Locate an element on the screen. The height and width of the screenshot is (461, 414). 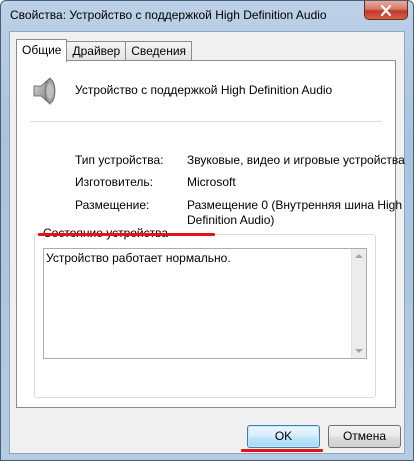
scroll-down-arrow-icon is located at coordinates (359, 351).